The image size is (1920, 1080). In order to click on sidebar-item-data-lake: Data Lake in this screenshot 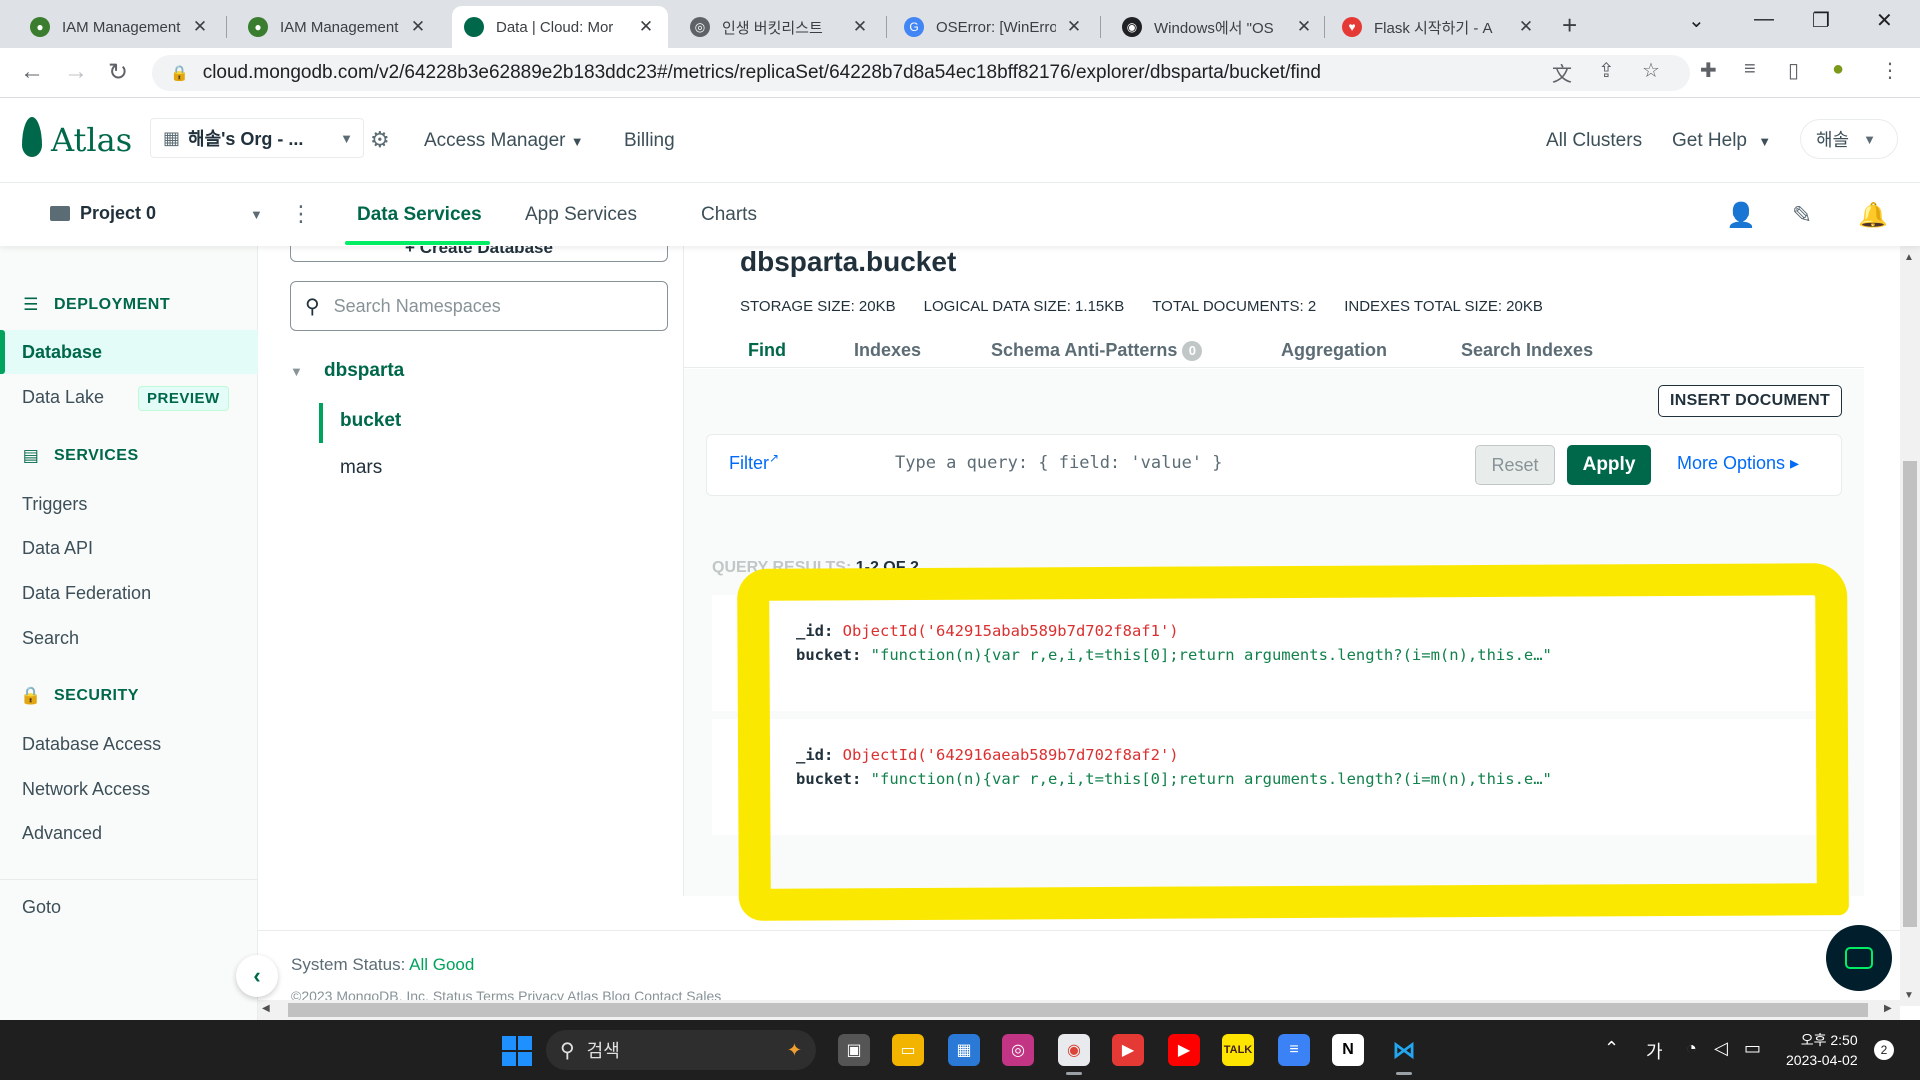, I will do `click(63, 397)`.